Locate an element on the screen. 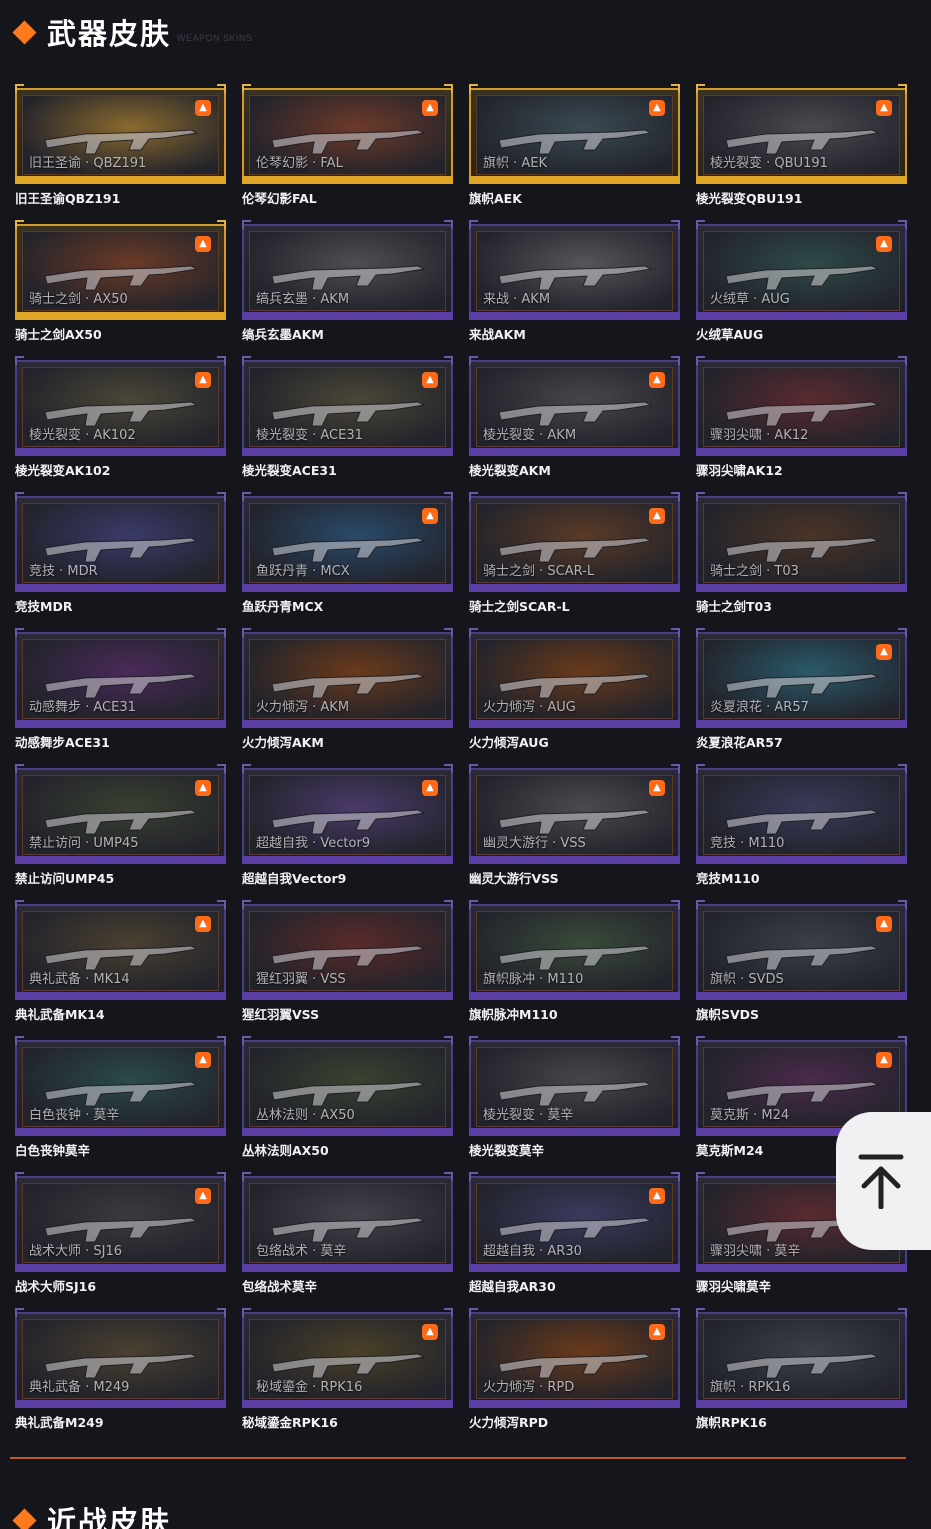 This screenshot has width=931, height=1529. skin-card: 旗帜脉冲 · M110 旗帜脉冲M110 is located at coordinates (574, 961).